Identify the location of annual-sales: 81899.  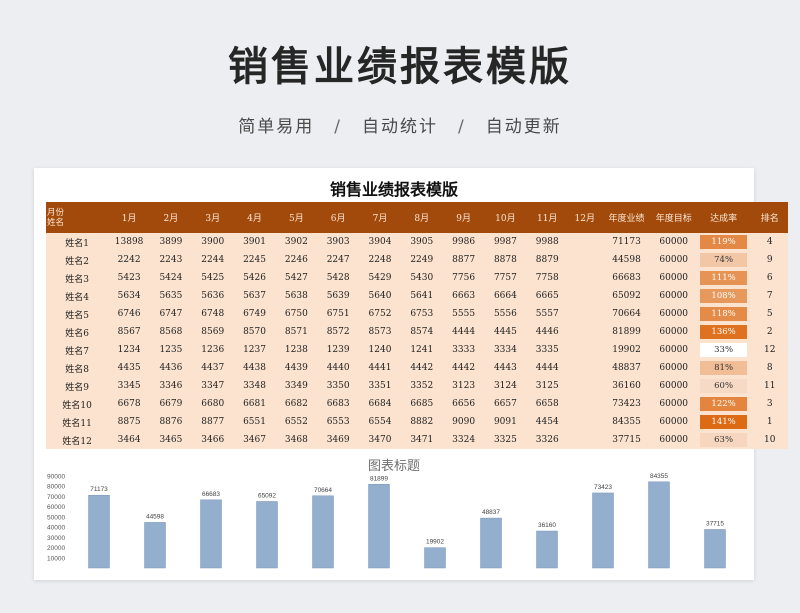
(626, 332).